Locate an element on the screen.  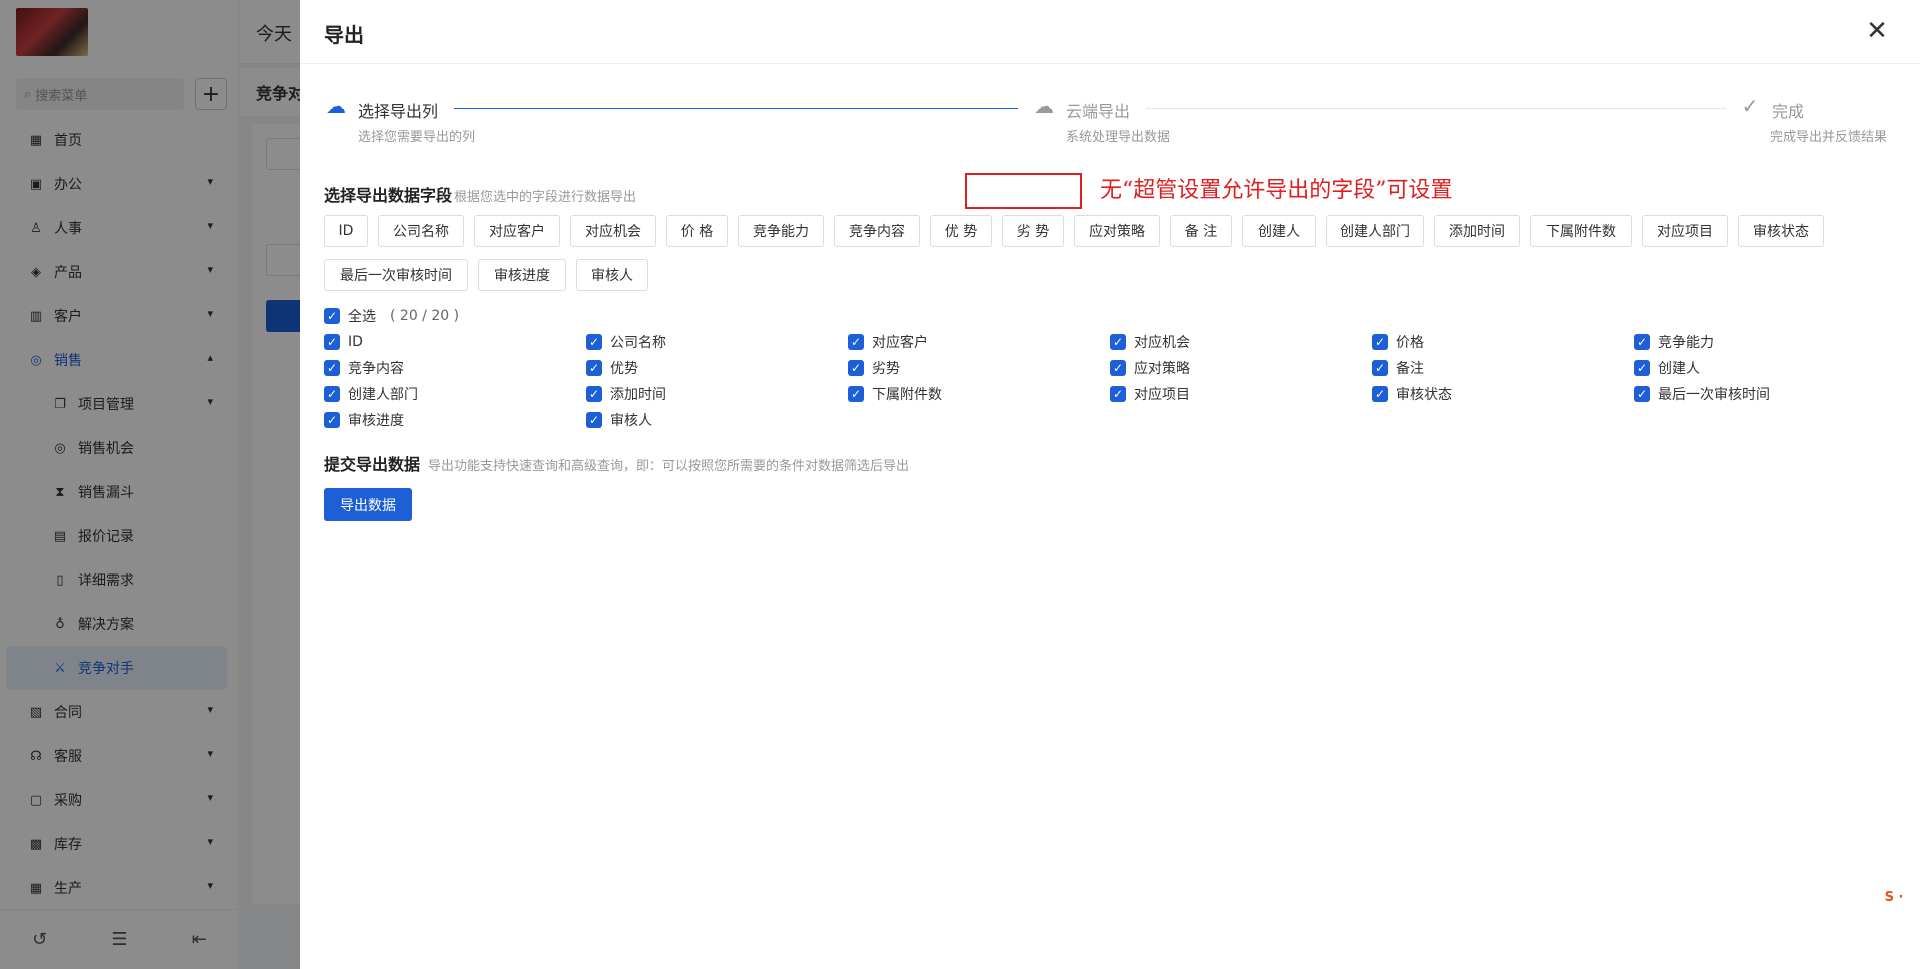
field-chip: 审核进度 is located at coordinates (522, 275).